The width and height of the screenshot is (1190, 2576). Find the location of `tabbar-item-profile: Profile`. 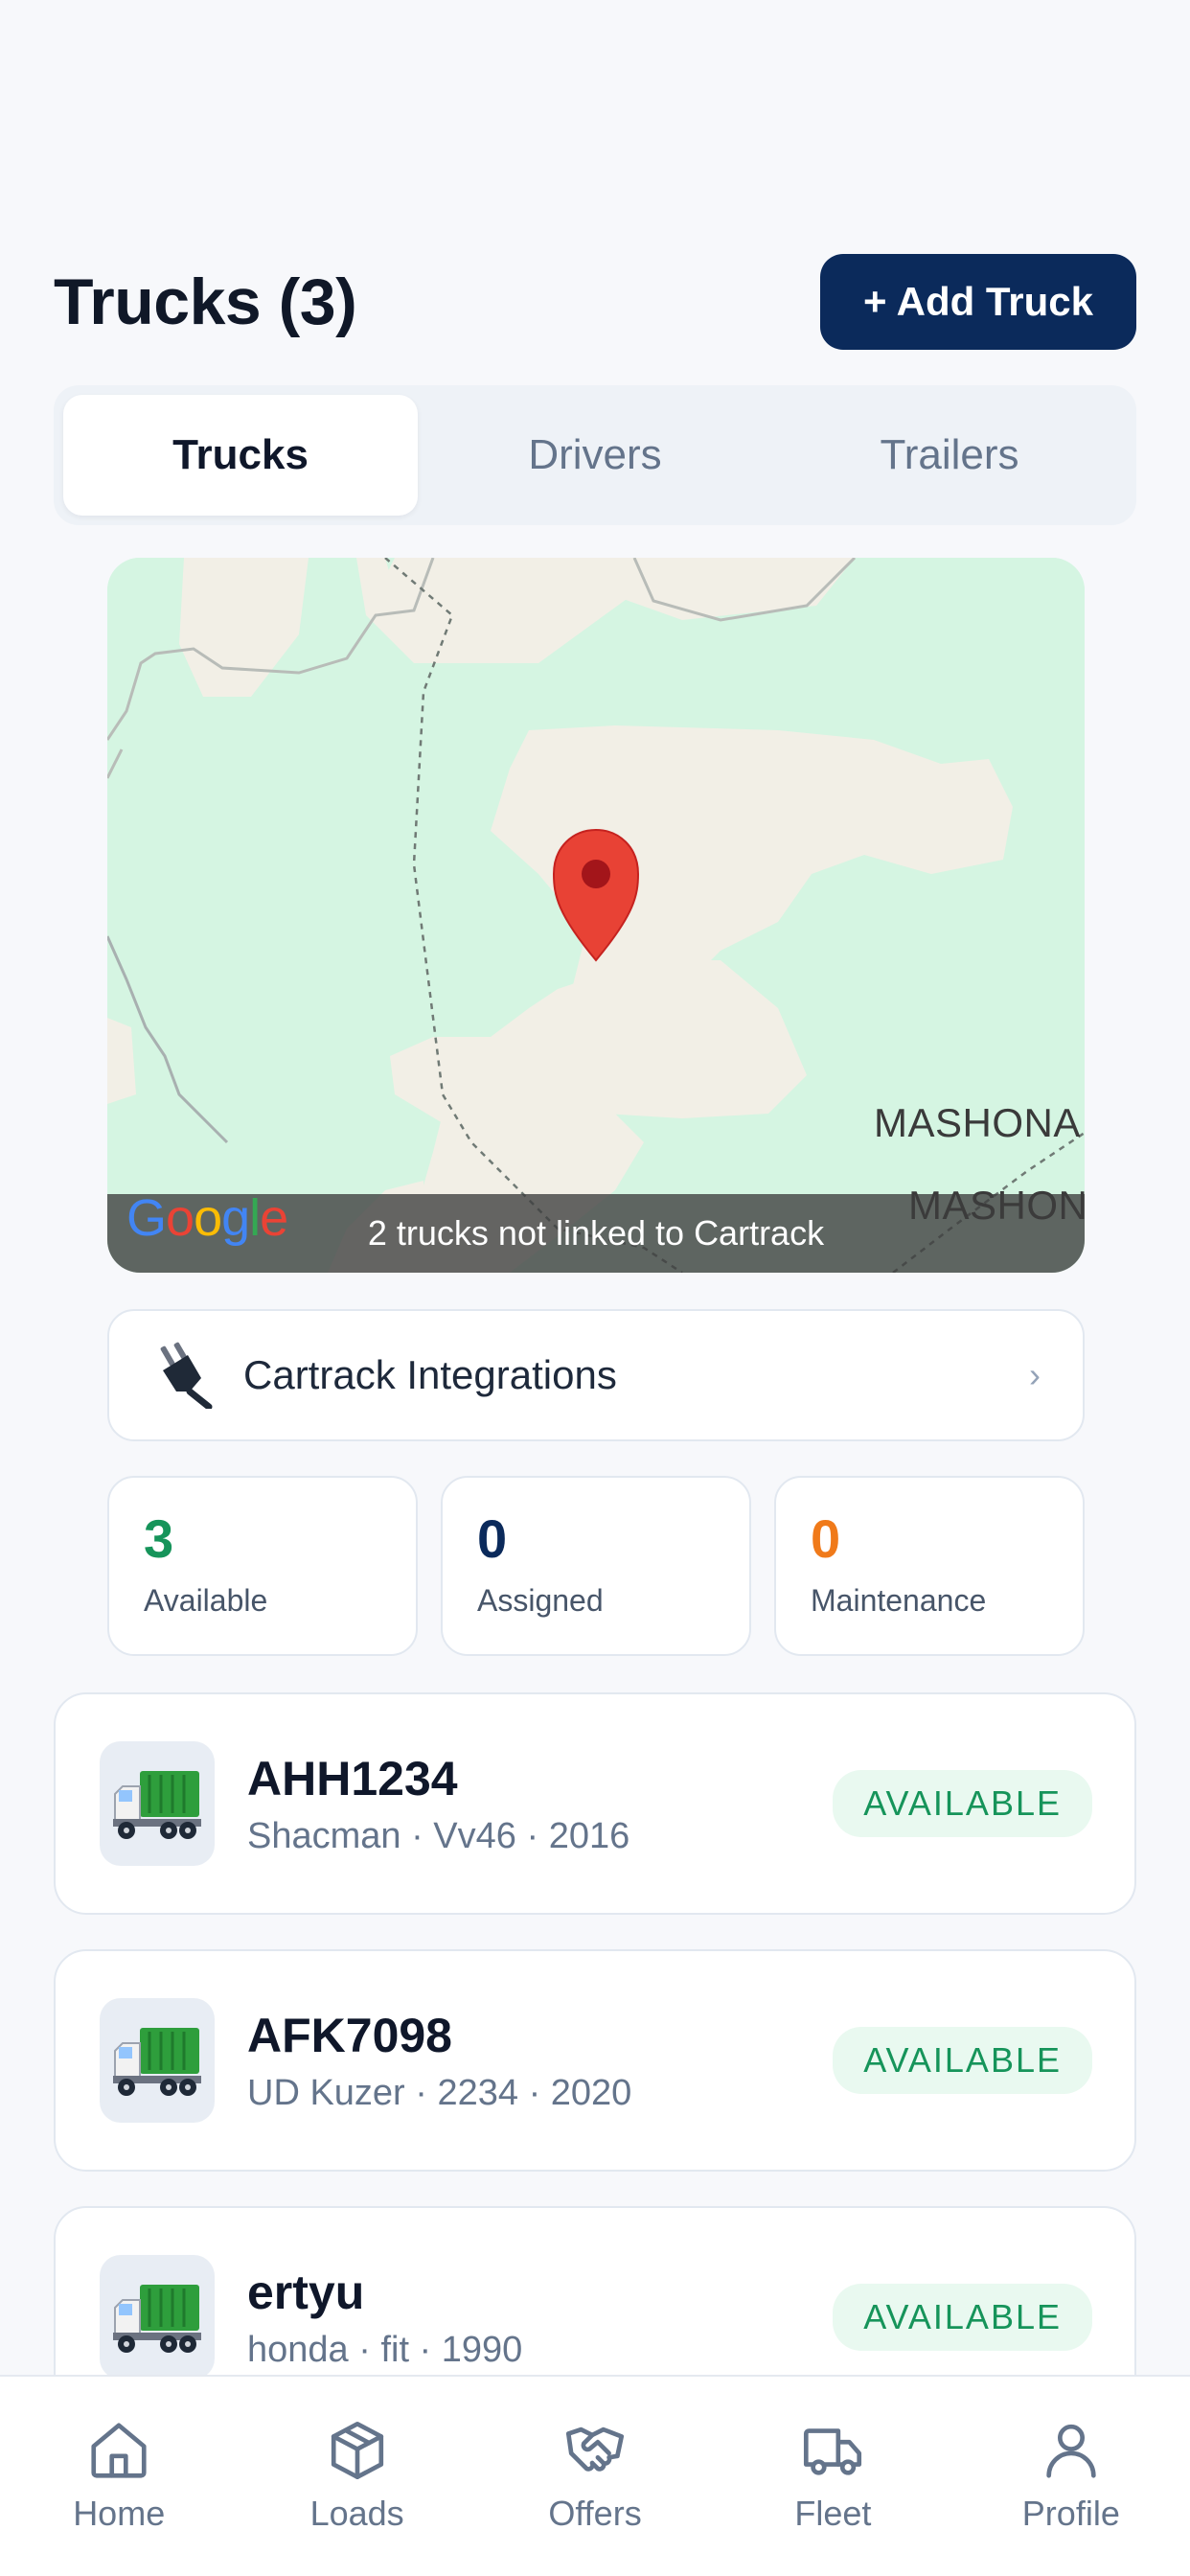

tabbar-item-profile: Profile is located at coordinates (1071, 2476).